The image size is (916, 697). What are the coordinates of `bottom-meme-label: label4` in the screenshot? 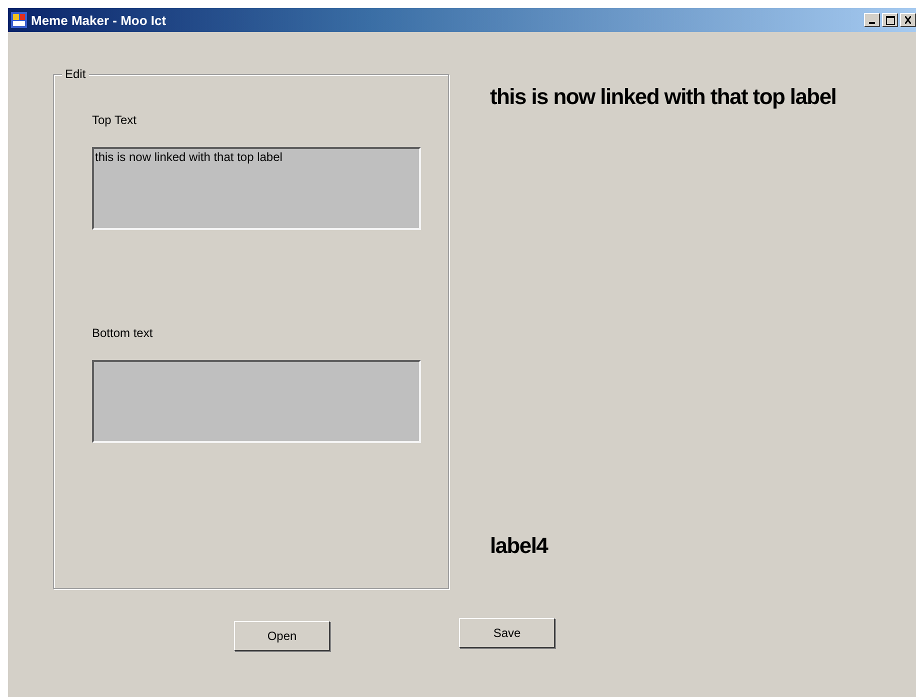 It's located at (519, 546).